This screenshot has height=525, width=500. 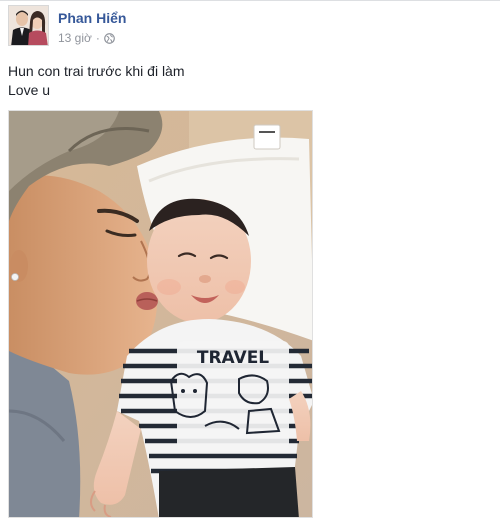 What do you see at coordinates (109, 38) in the screenshot?
I see `globe-icon` at bounding box center [109, 38].